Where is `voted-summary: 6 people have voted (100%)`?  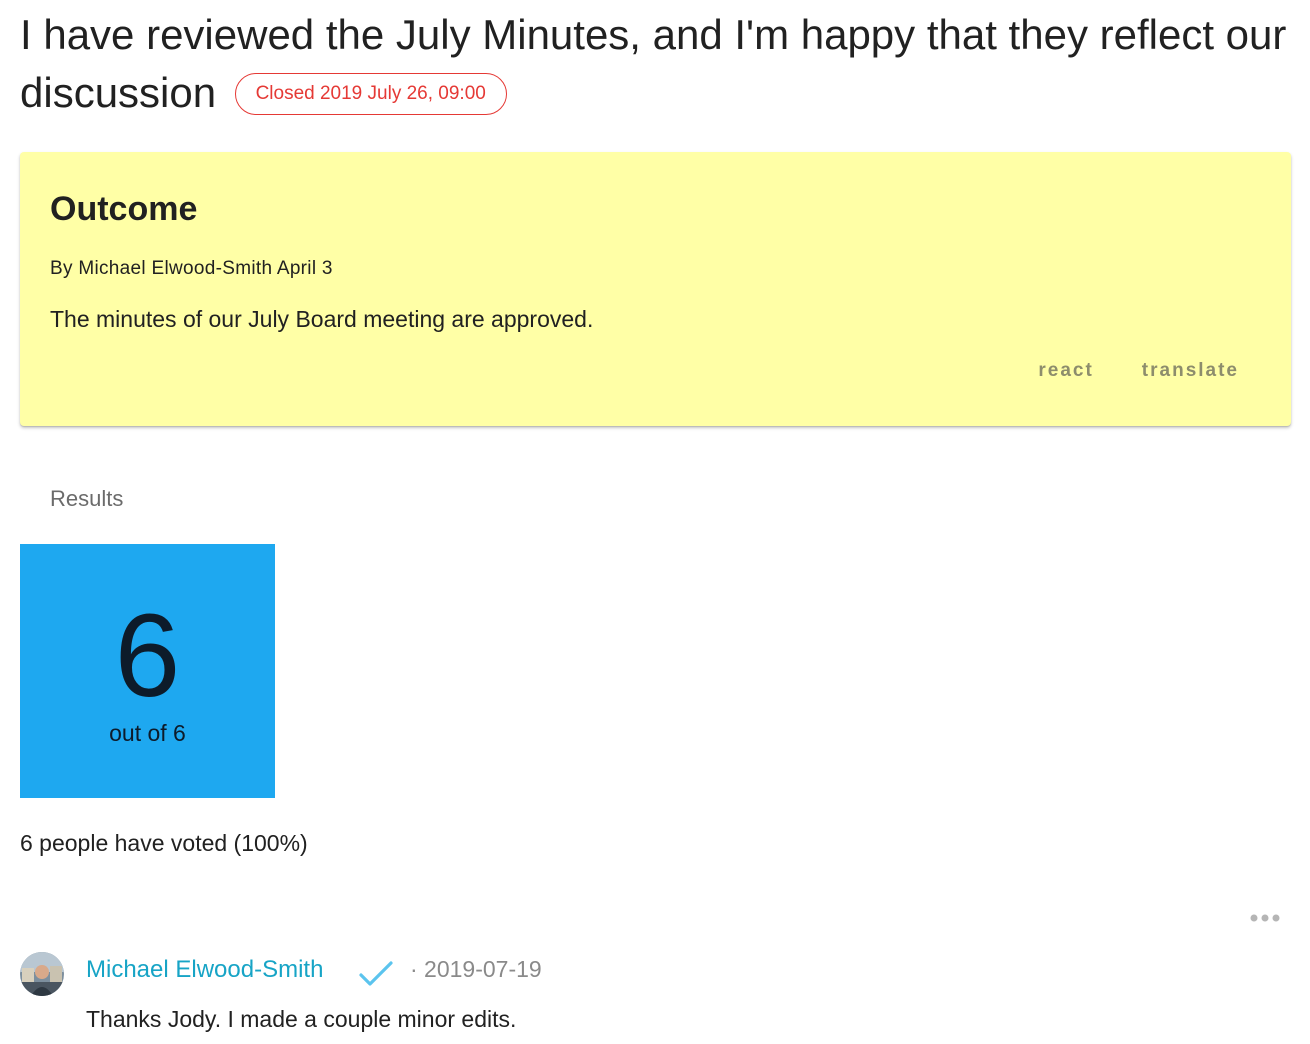
voted-summary: 6 people have voted (100%) is located at coordinates (164, 843).